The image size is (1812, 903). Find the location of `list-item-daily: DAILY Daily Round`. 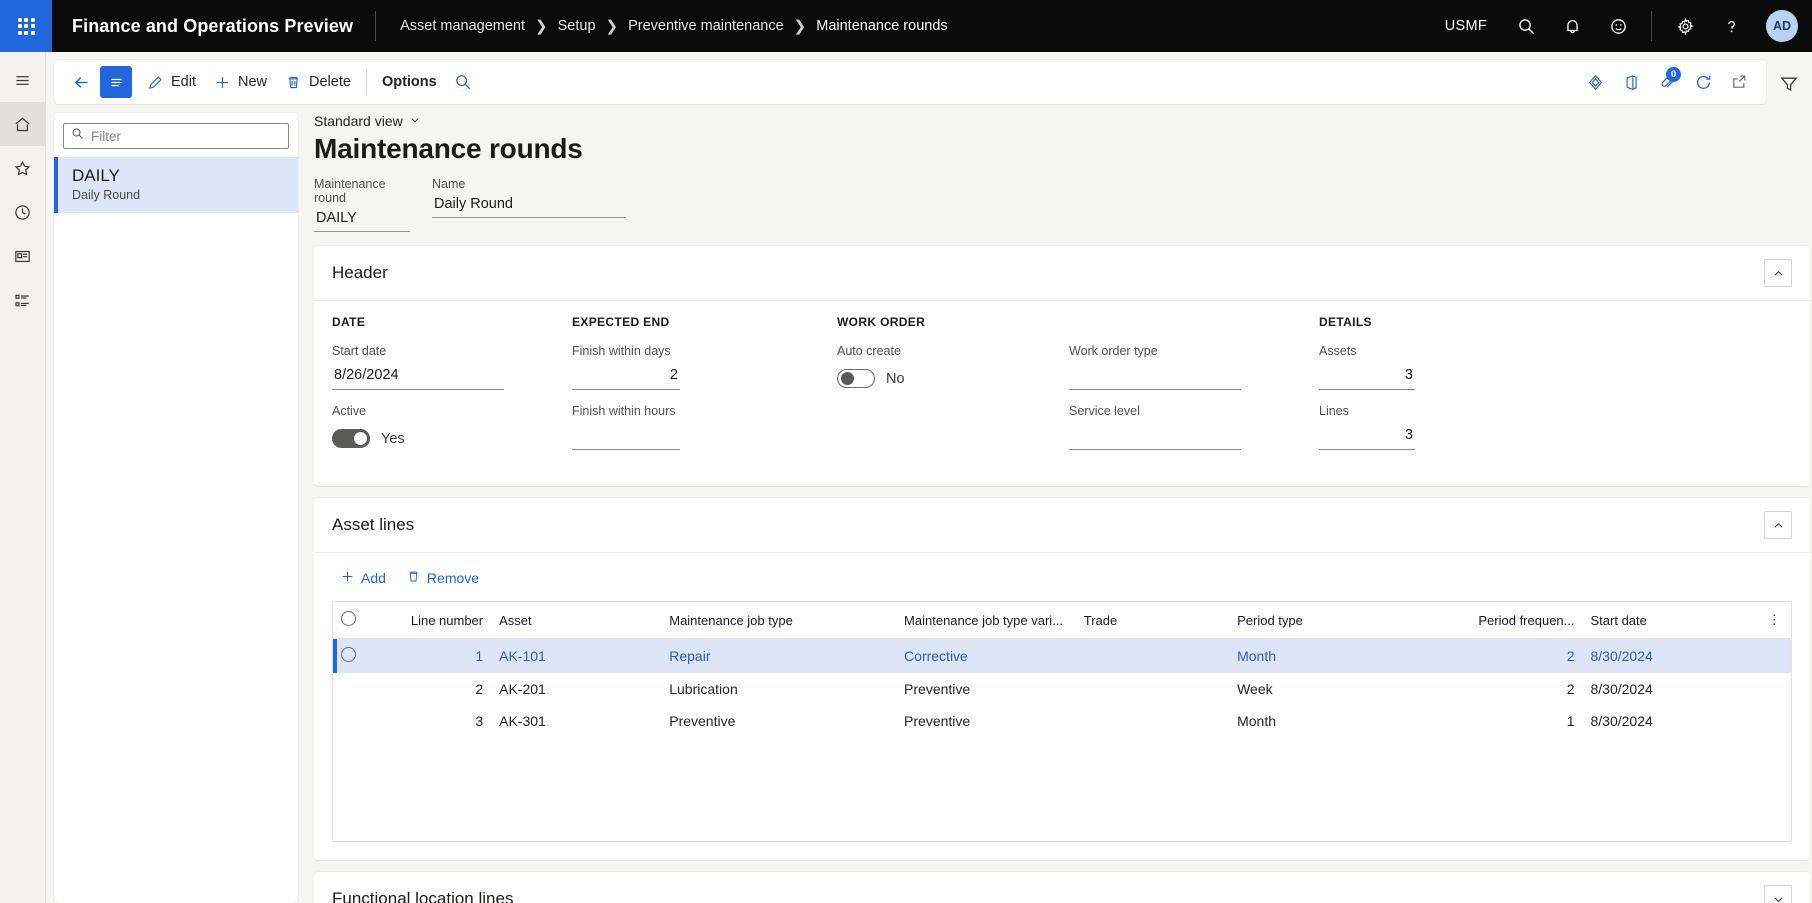

list-item-daily: DAILY Daily Round is located at coordinates (176, 185).